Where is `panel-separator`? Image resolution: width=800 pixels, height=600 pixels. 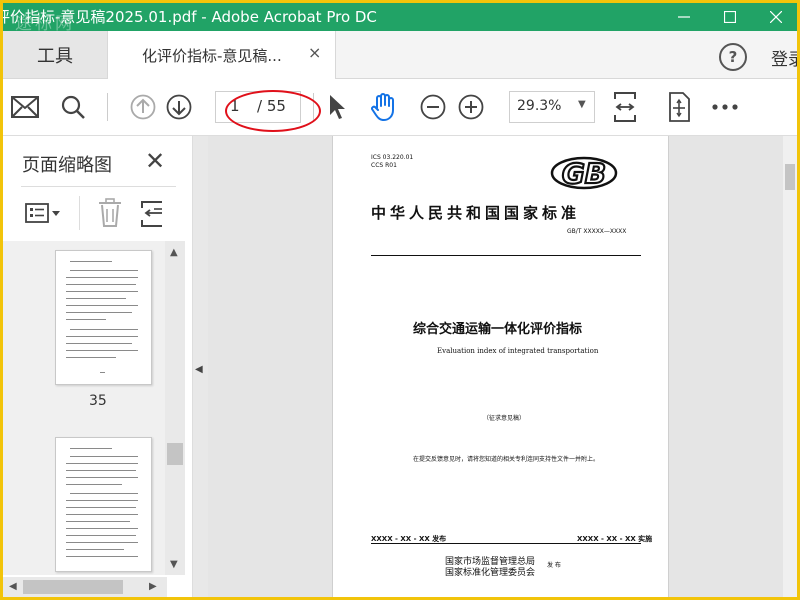
panel-separator is located at coordinates (79, 213).